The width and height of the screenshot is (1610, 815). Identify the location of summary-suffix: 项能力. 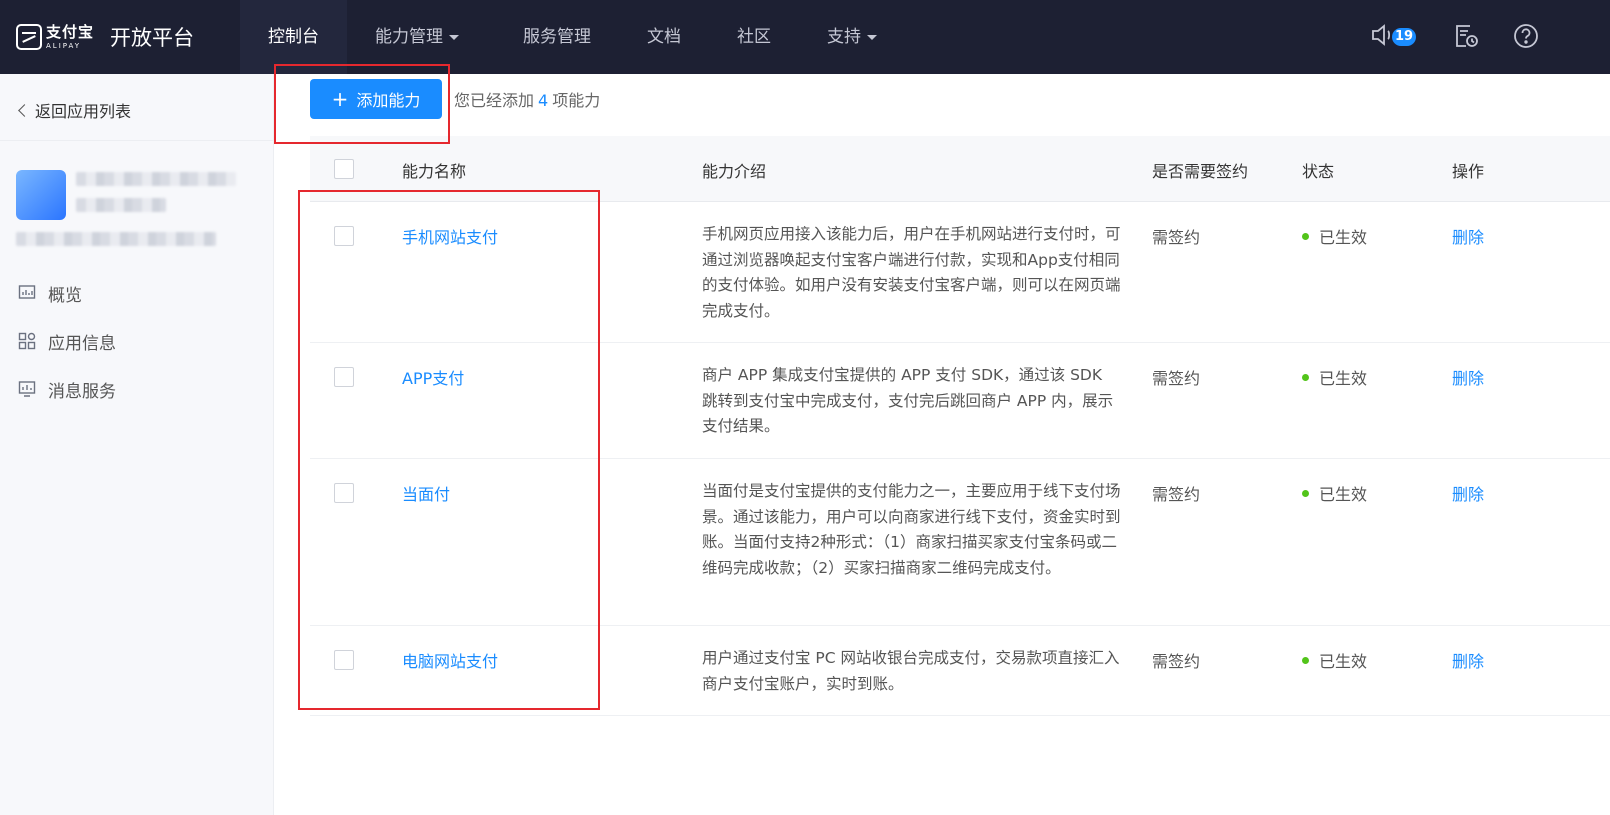
(576, 100).